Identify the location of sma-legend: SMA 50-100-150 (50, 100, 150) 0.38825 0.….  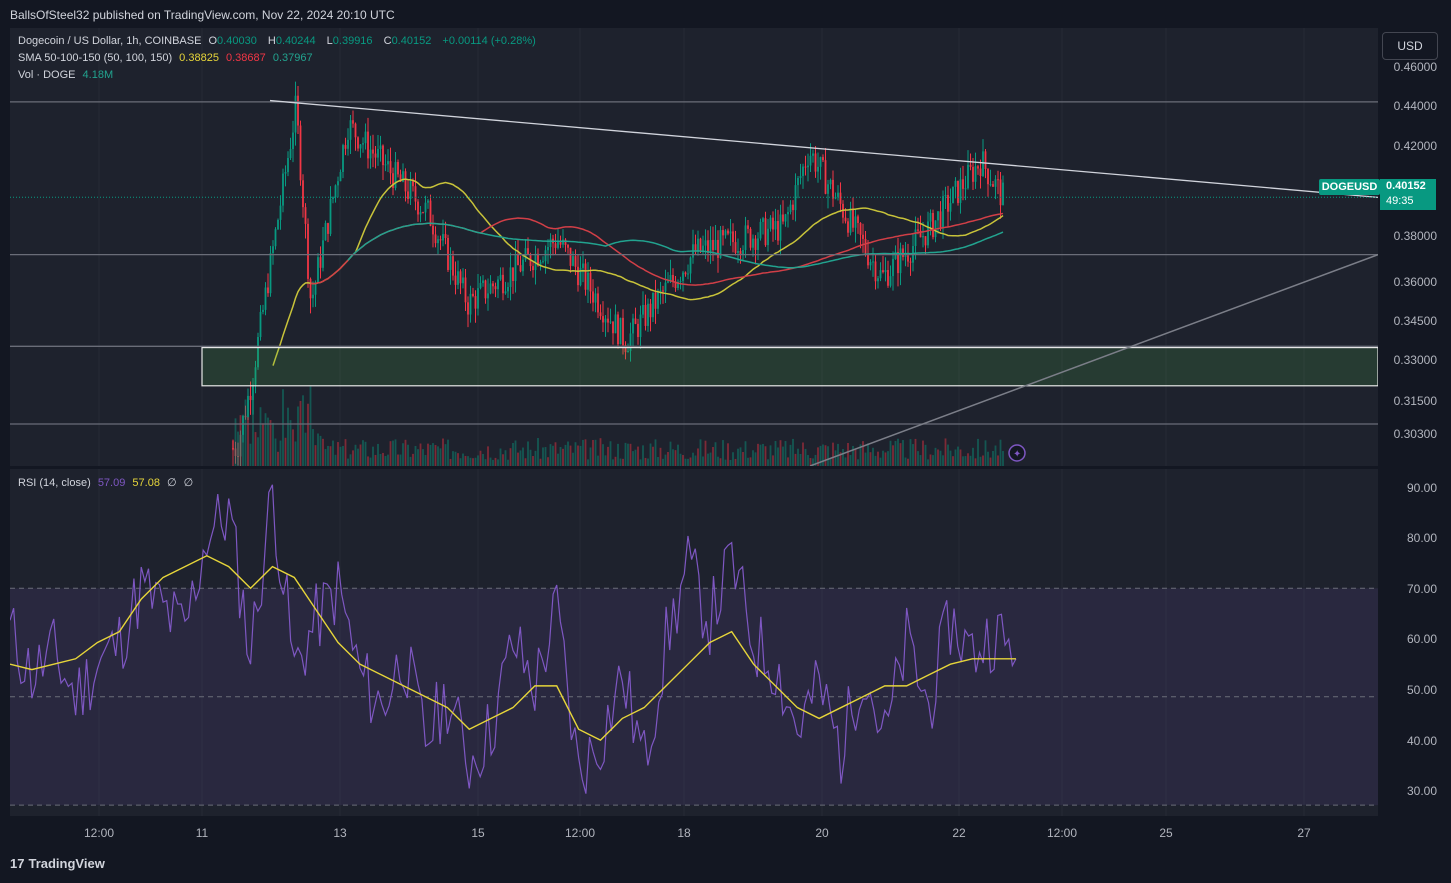
(167, 58).